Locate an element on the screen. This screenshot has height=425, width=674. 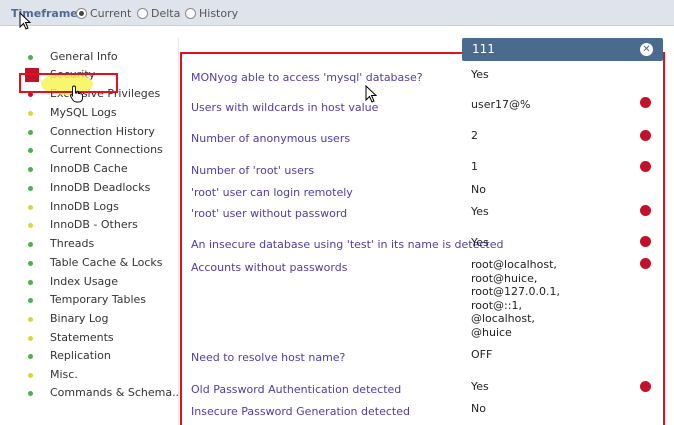
sidebar-item-replication: Replication is located at coordinates (97, 356).